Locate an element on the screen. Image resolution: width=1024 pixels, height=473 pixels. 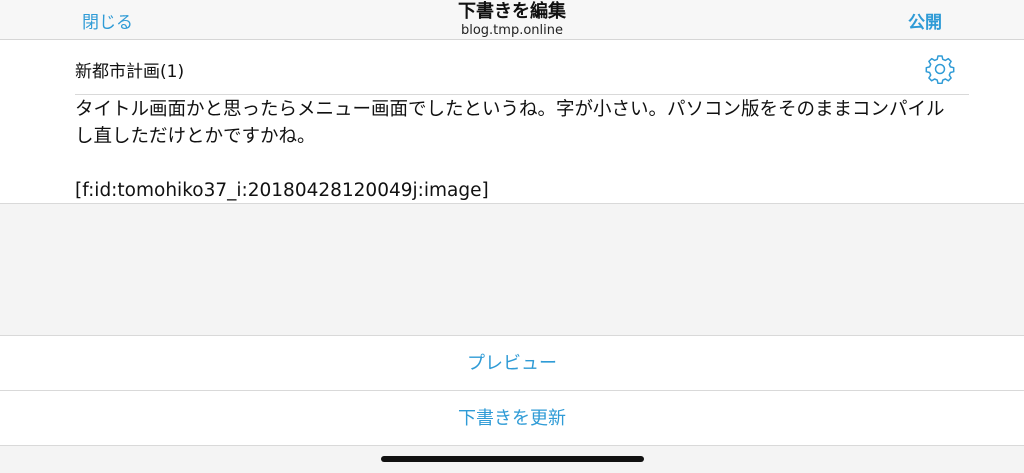
nav-title-group: 下書きを編集 blog.tmp.online is located at coordinates (512, 19).